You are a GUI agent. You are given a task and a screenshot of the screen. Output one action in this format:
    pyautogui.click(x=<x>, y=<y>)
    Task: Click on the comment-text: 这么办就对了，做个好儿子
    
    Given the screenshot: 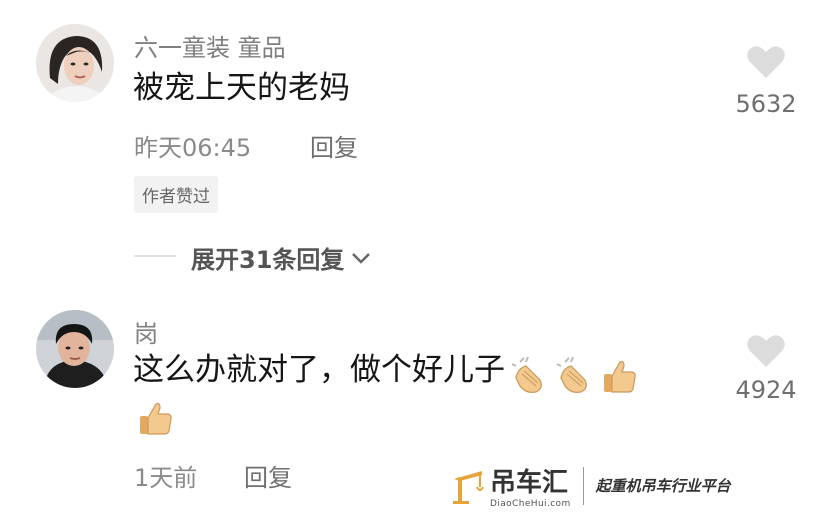 What is the action you would take?
    pyautogui.click(x=319, y=370)
    